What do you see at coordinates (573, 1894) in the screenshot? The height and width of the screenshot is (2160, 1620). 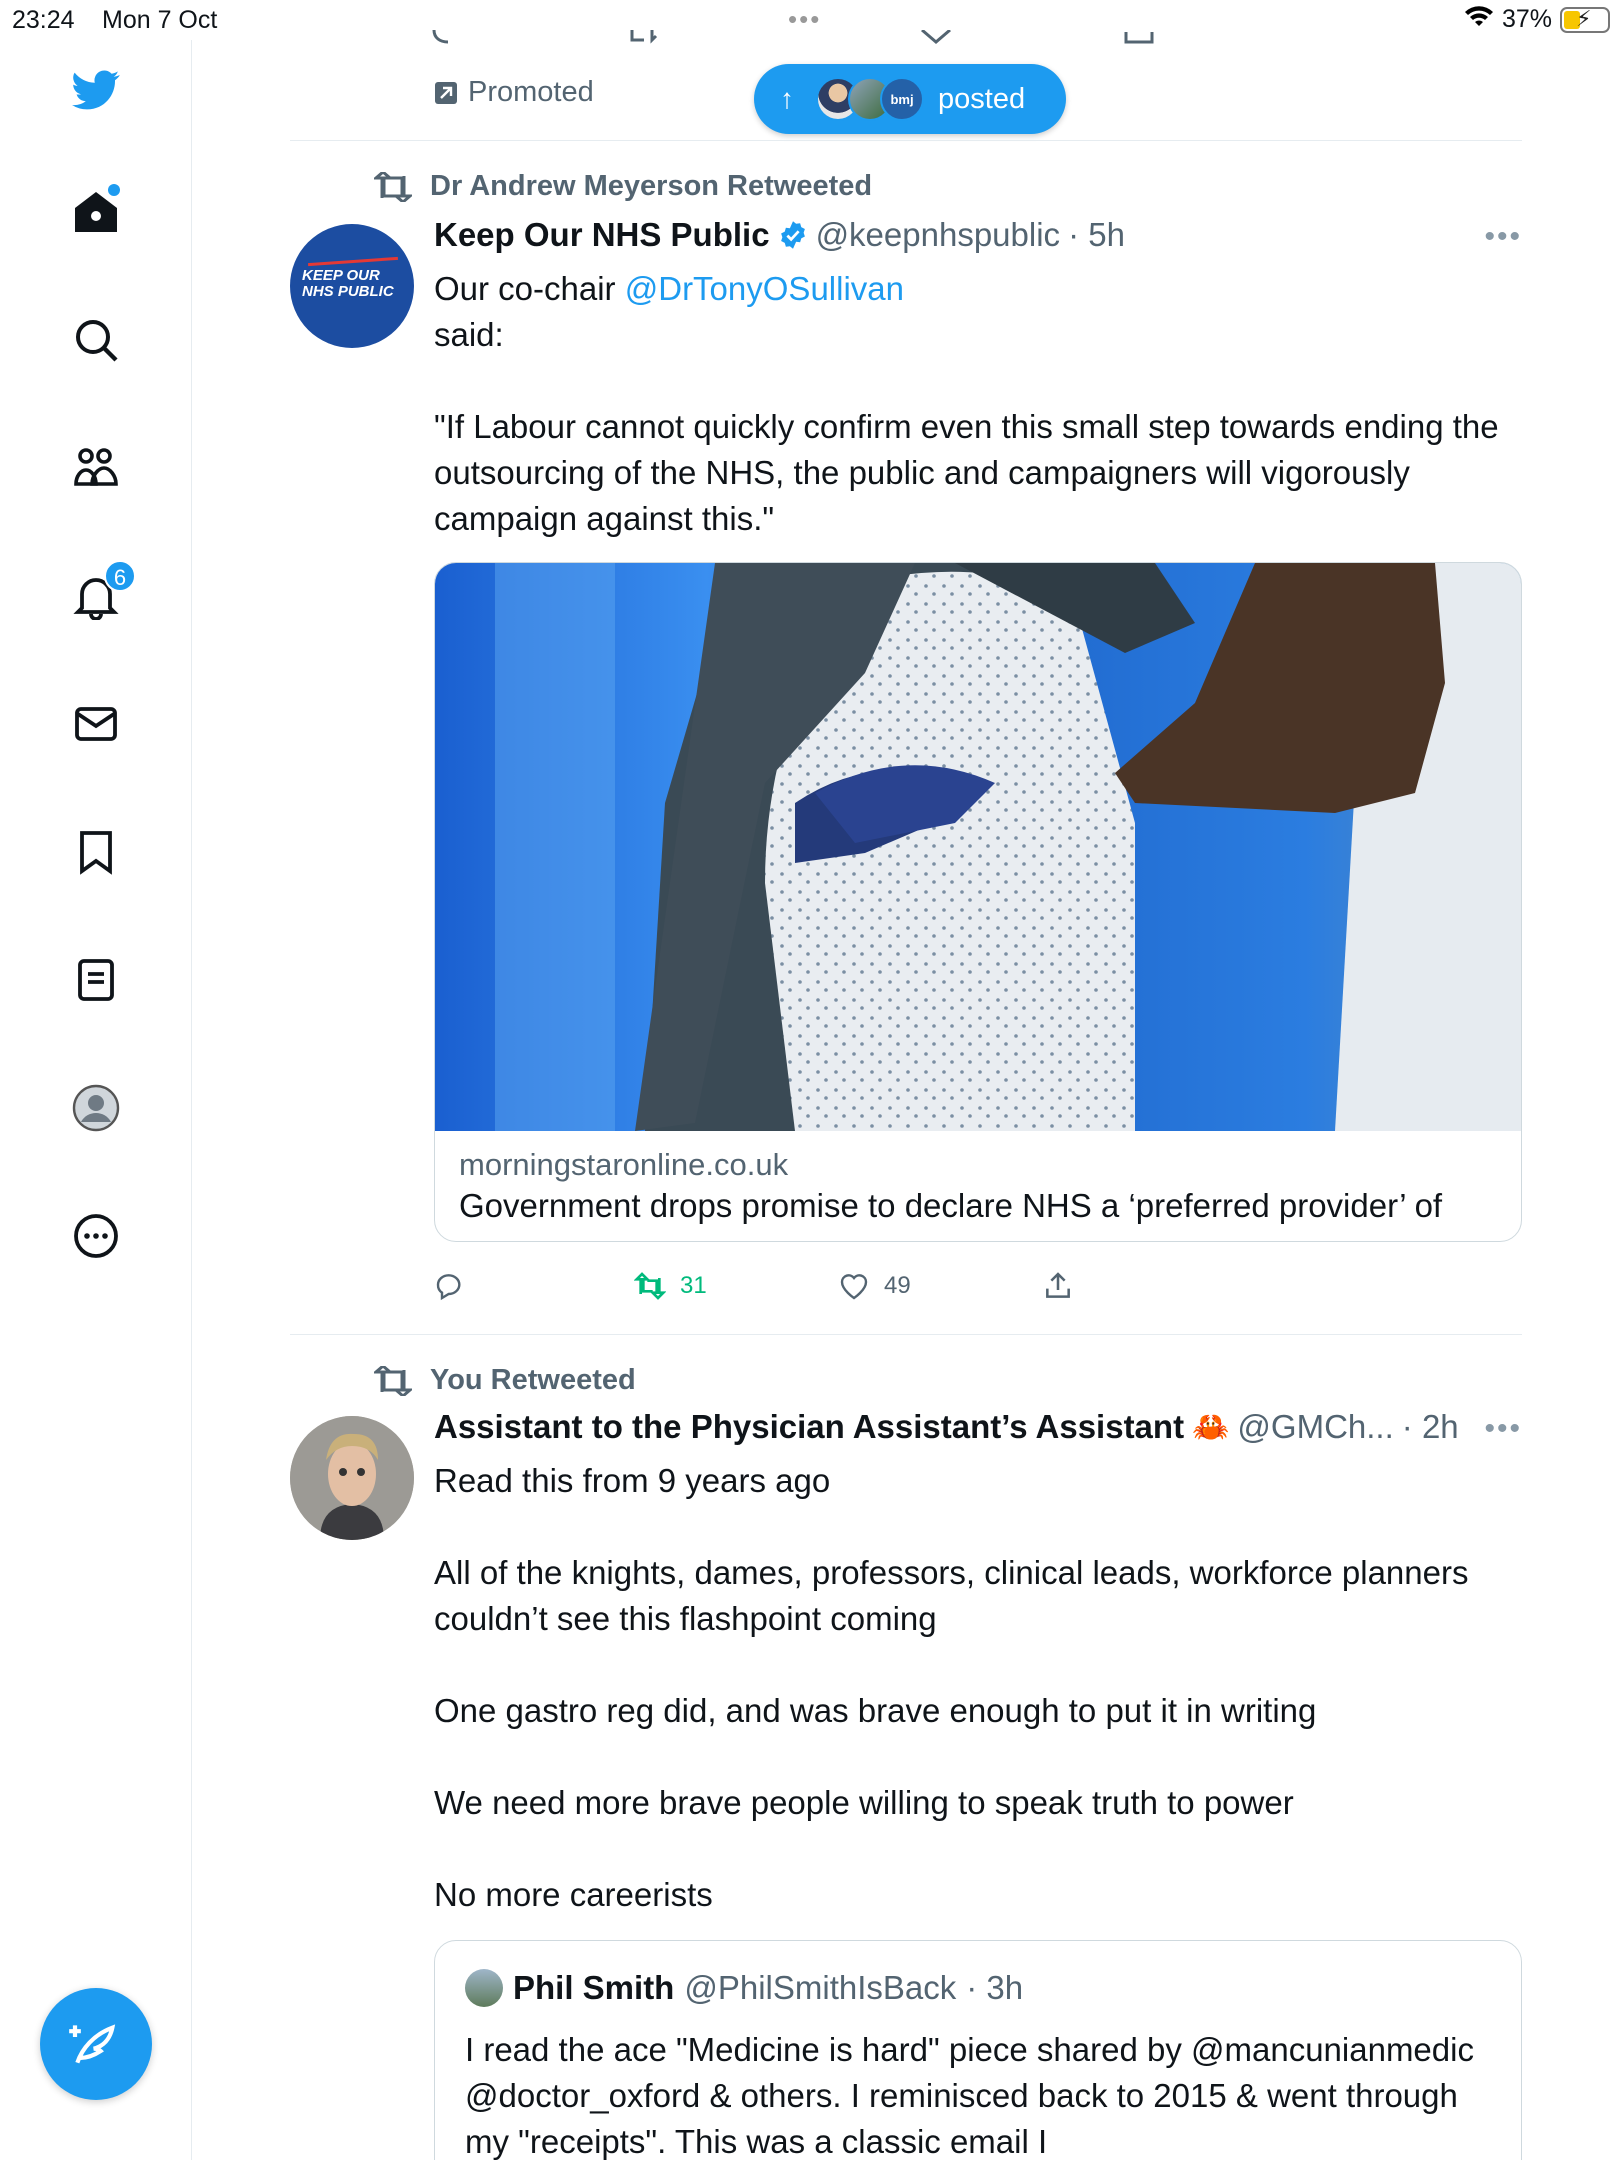 I see `tweet-line: No more careerists` at bounding box center [573, 1894].